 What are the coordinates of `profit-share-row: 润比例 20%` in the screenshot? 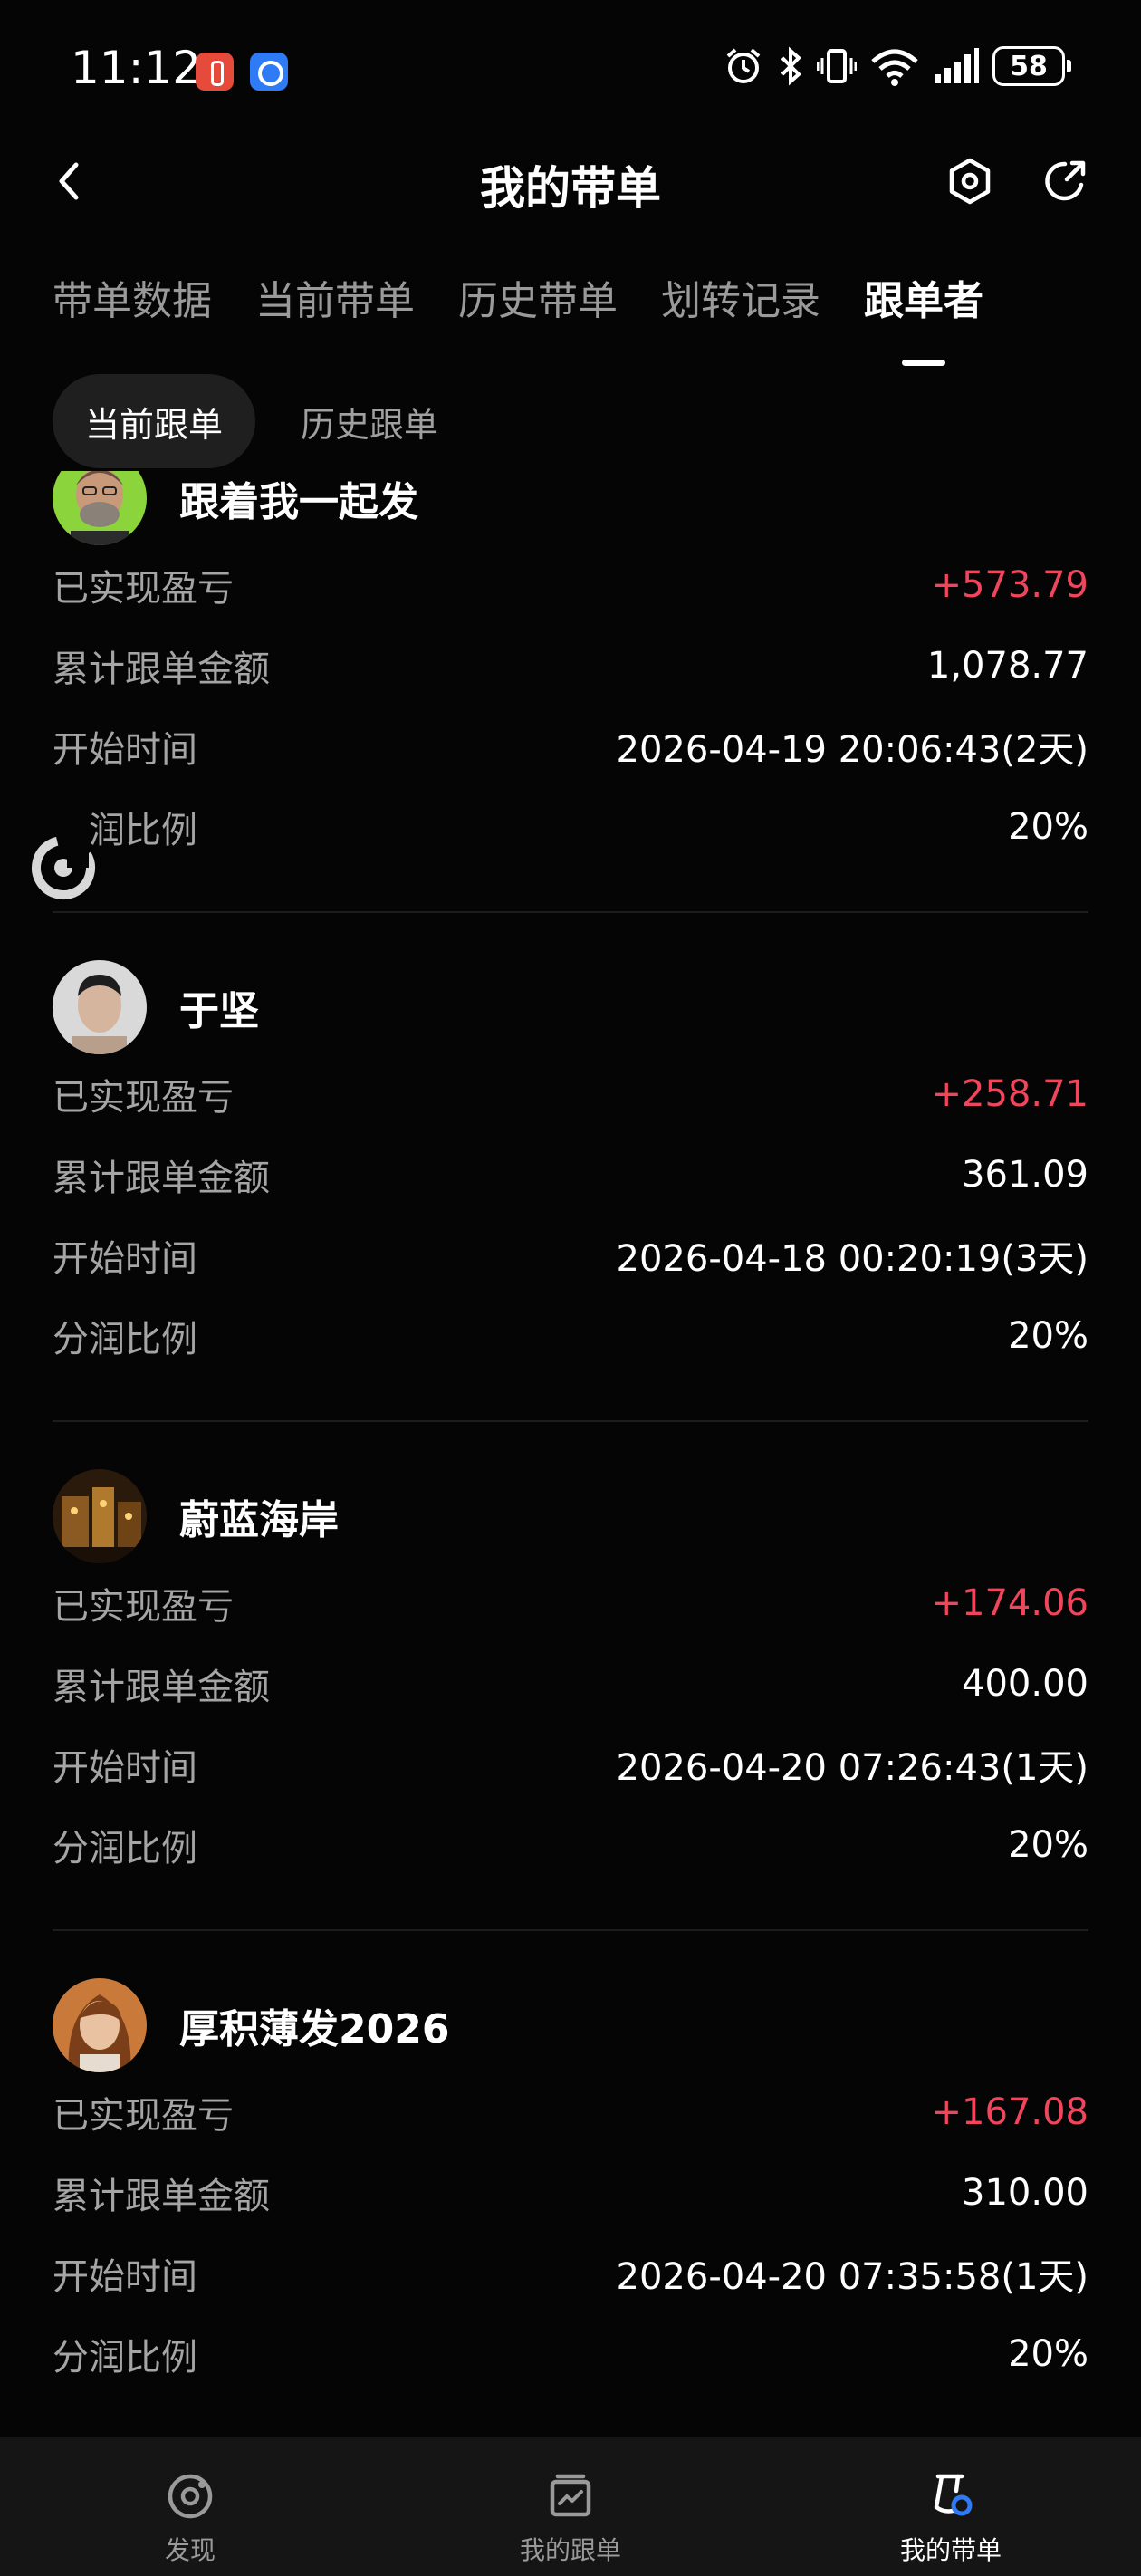 It's located at (570, 827).